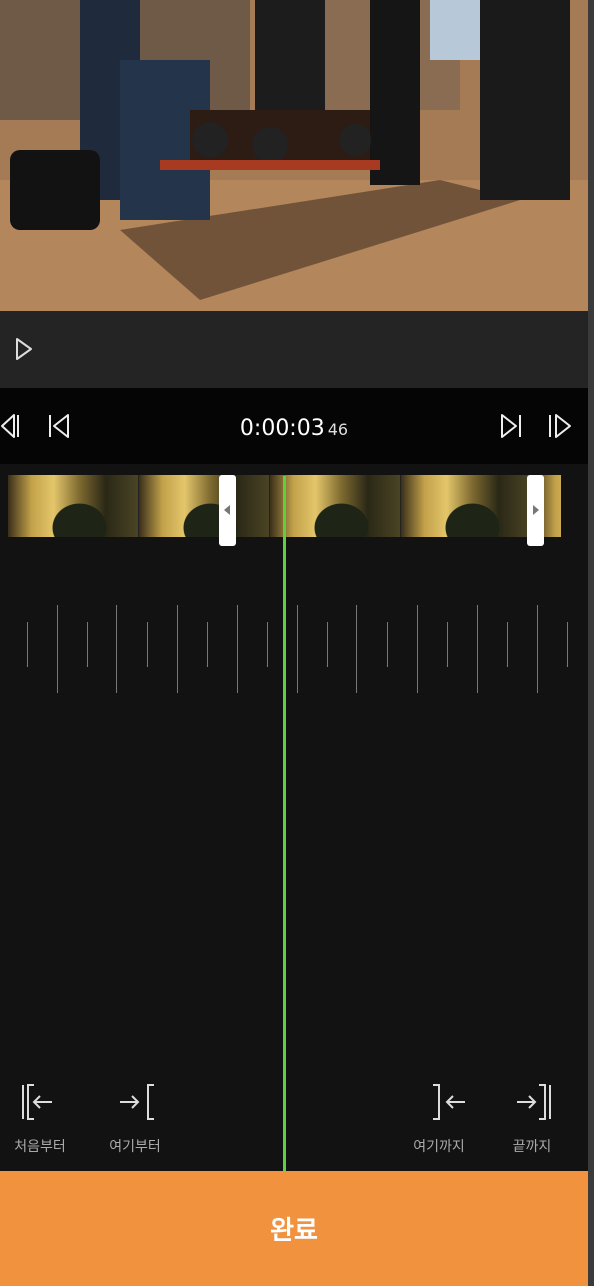 The height and width of the screenshot is (1286, 594). I want to click on trim-from-here-label: 여기부터, so click(135, 1147).